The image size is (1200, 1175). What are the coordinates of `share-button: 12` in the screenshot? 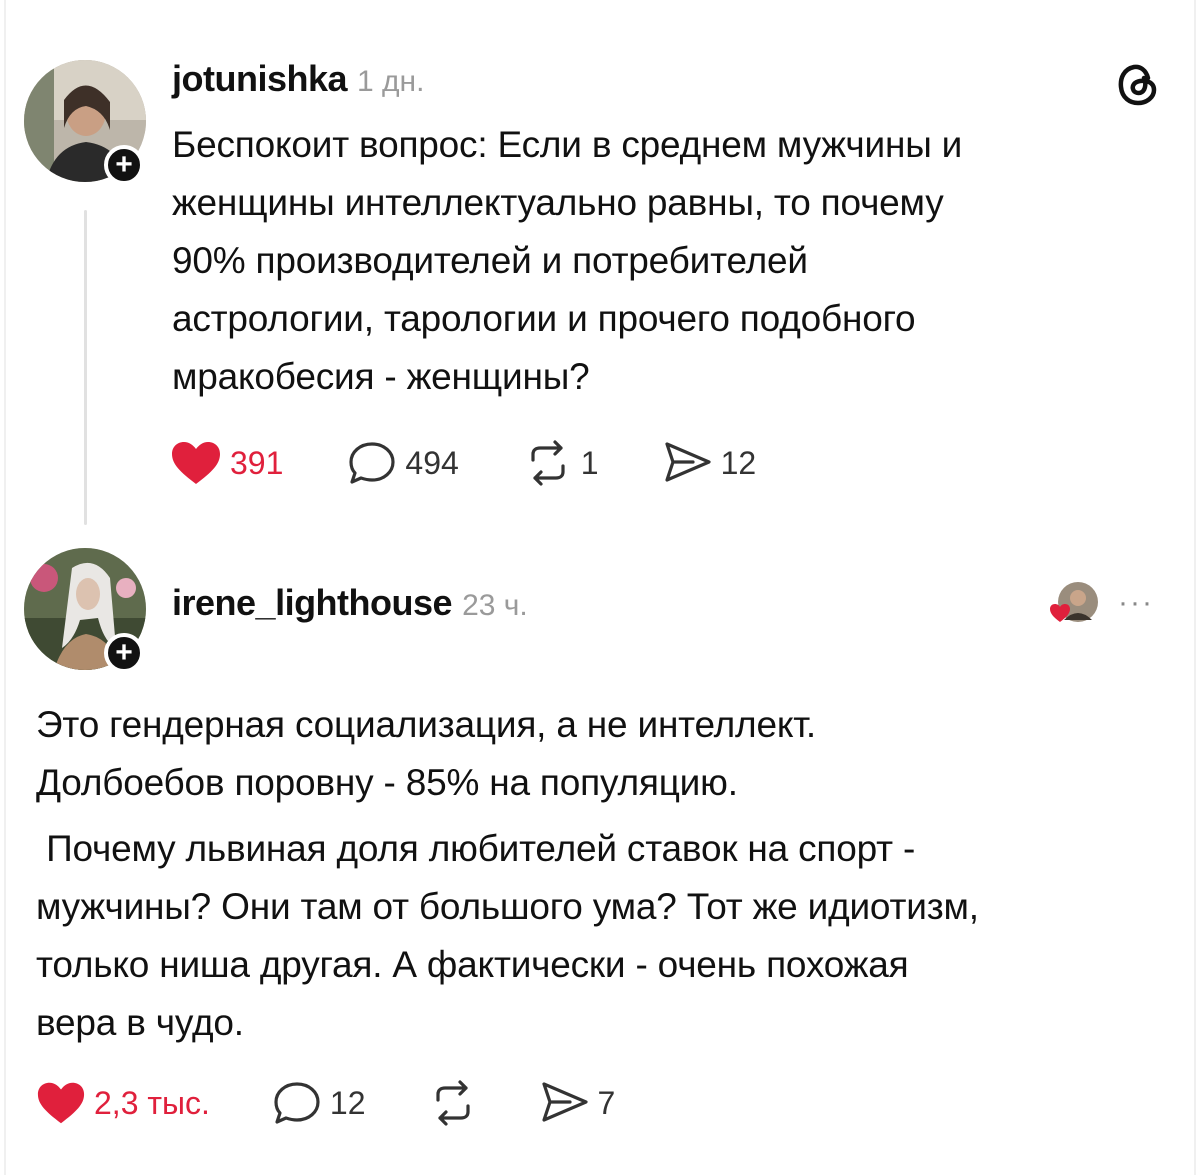 It's located at (710, 463).